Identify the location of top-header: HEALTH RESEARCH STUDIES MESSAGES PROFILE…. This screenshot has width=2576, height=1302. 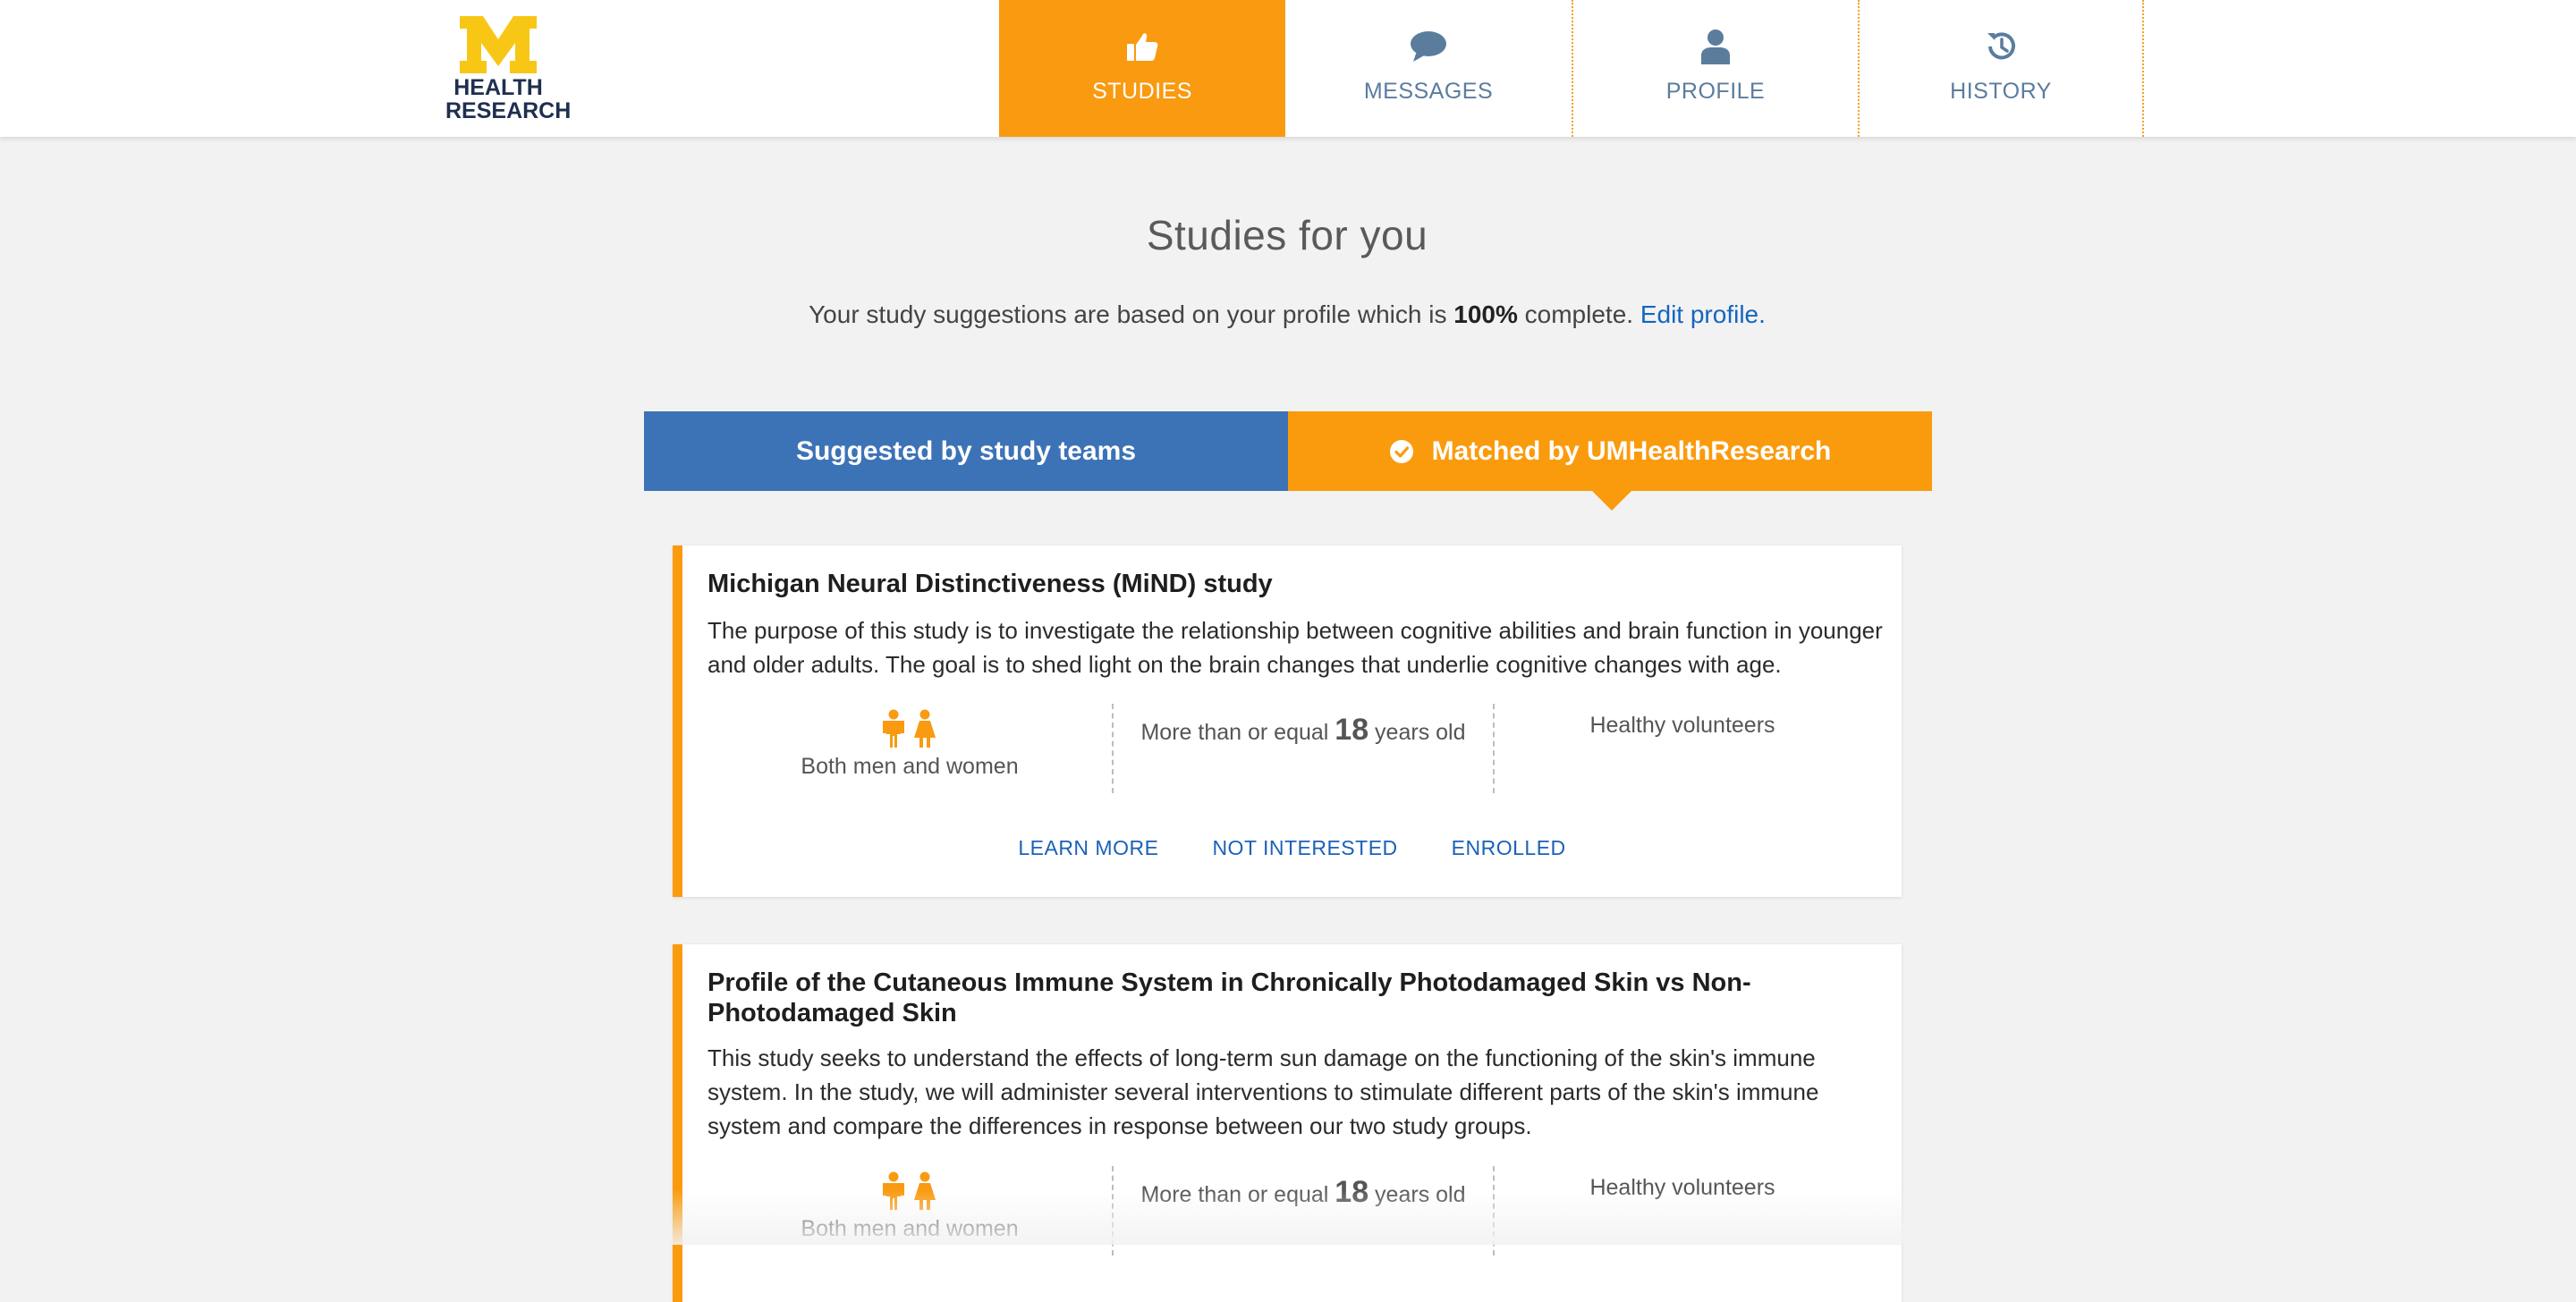
(1288, 68).